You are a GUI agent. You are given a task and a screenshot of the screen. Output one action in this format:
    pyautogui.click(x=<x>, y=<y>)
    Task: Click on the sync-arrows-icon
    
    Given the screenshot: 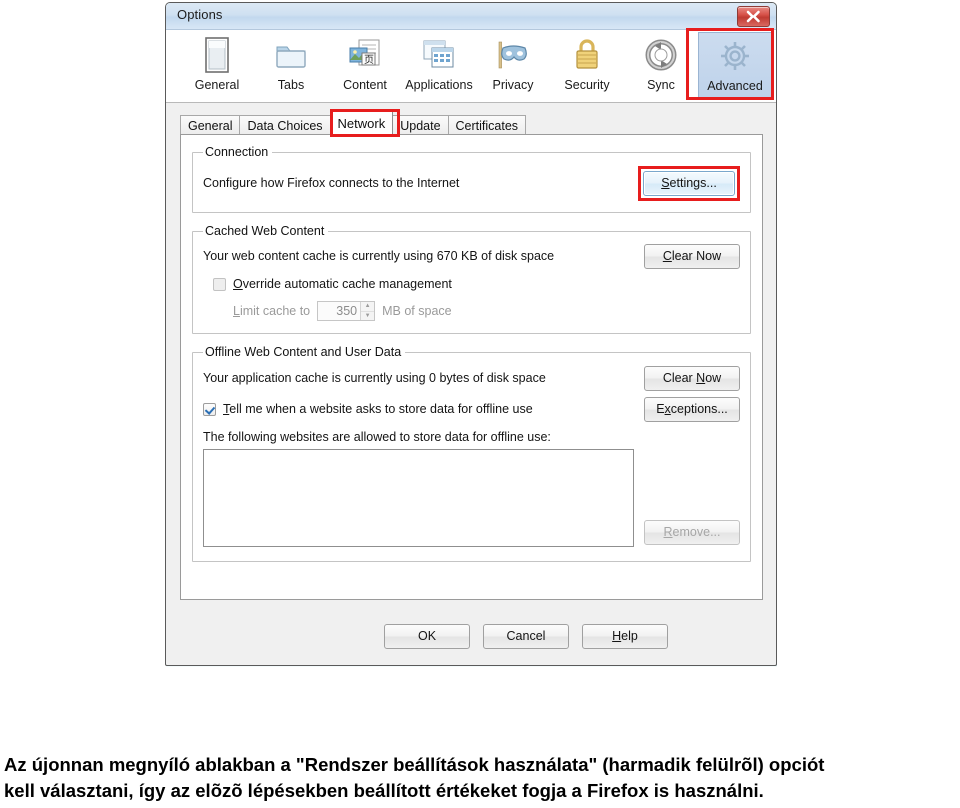 What is the action you would take?
    pyautogui.click(x=661, y=54)
    